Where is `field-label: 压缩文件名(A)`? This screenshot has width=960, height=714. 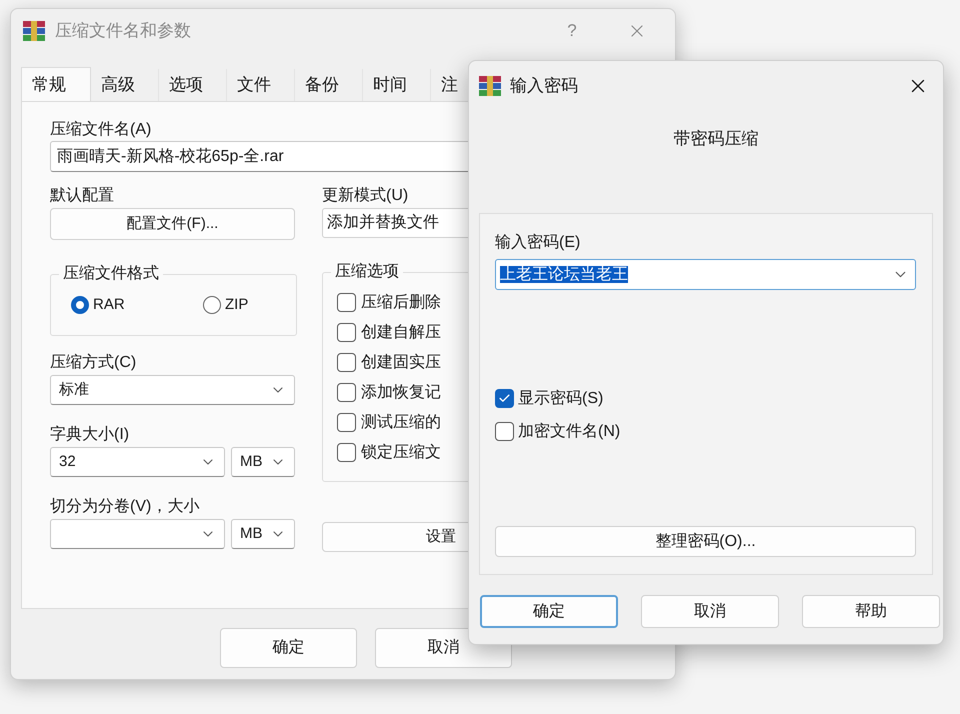
field-label: 压缩文件名(A) is located at coordinates (101, 130).